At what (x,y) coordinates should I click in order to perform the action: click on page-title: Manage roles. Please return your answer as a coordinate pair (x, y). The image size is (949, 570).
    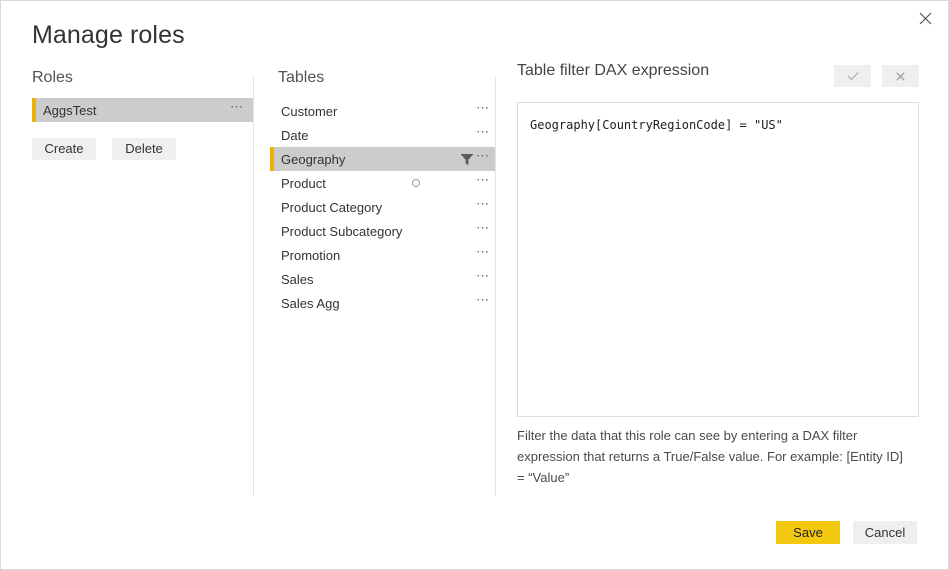
    Looking at the image, I should click on (108, 35).